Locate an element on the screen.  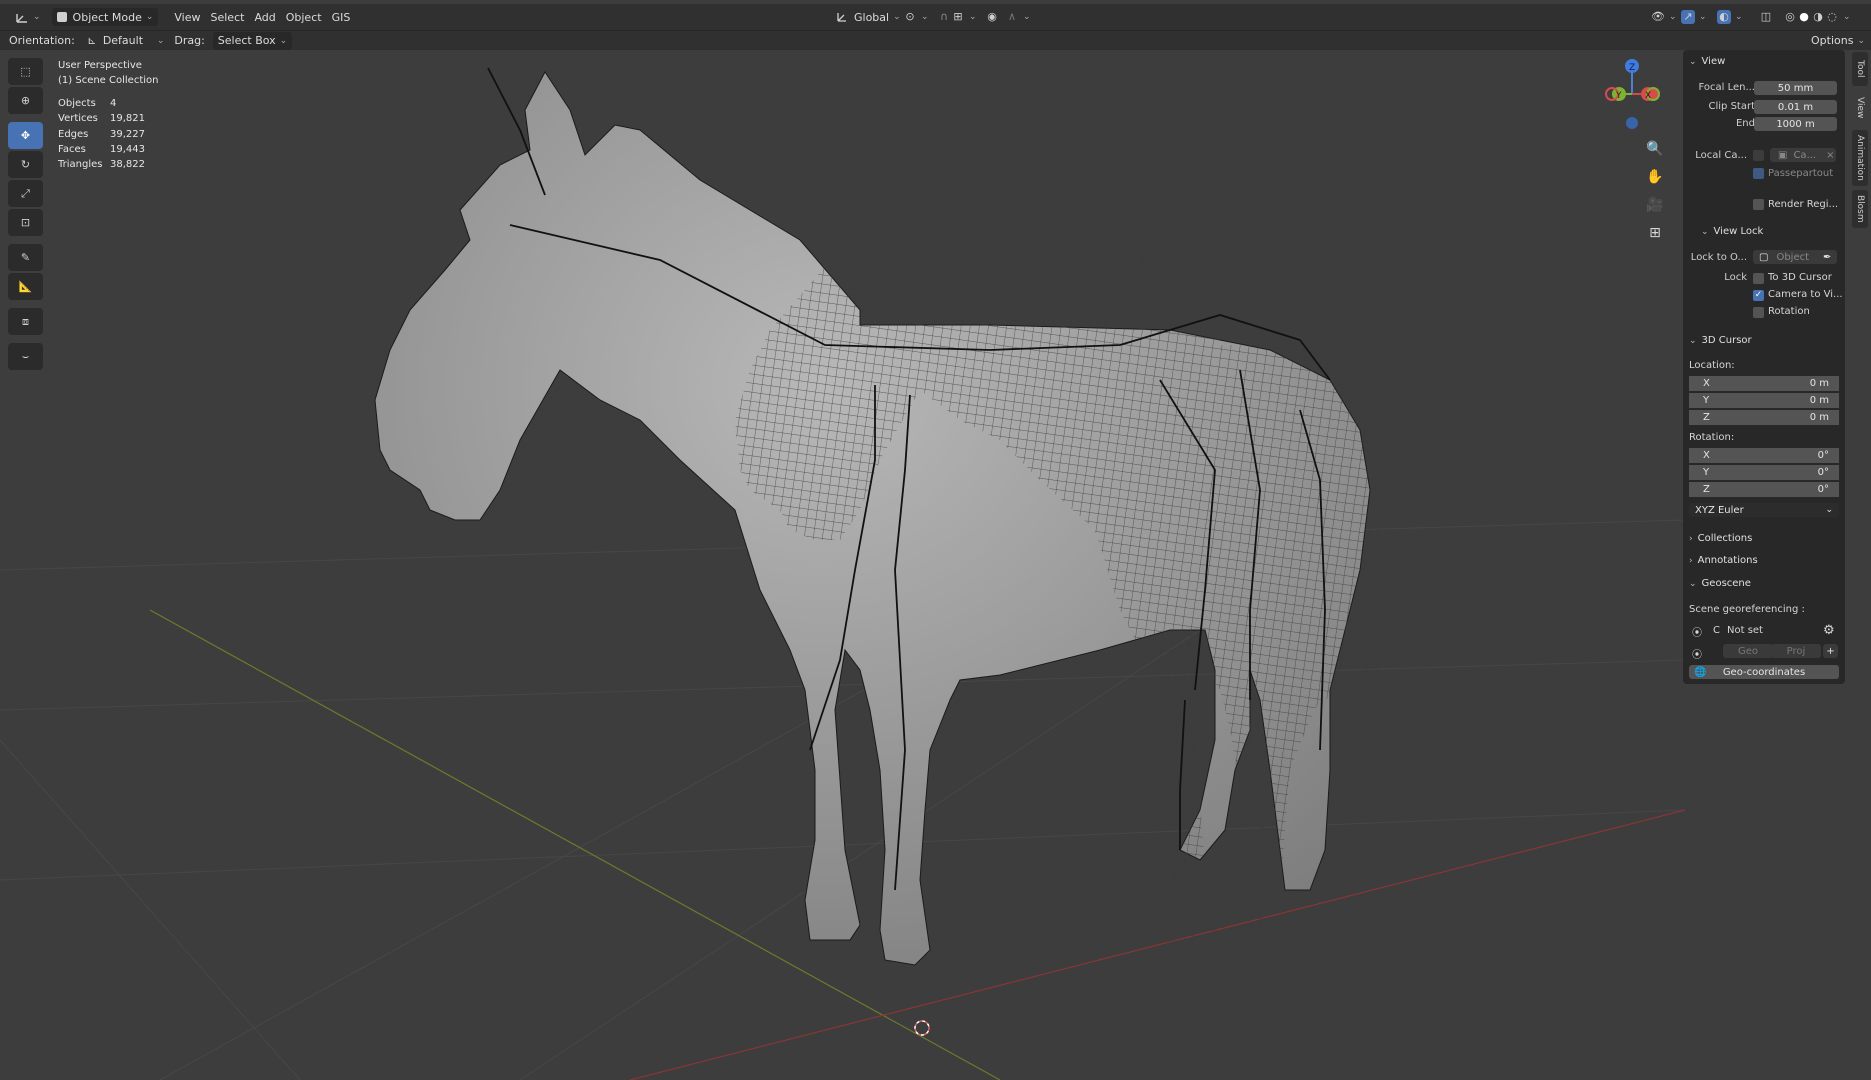
snap-target-icon: ⊞ is located at coordinates (958, 16).